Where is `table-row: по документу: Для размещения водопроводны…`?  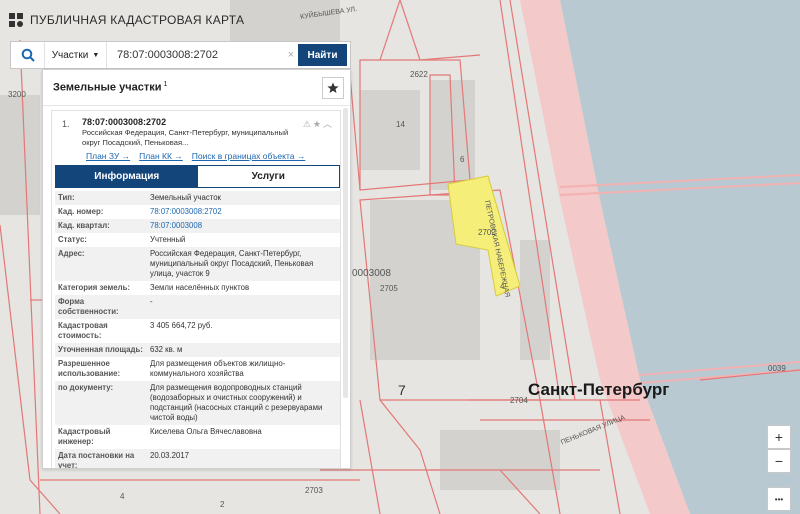 table-row: по документу: Для размещения водопроводны… is located at coordinates (197, 403).